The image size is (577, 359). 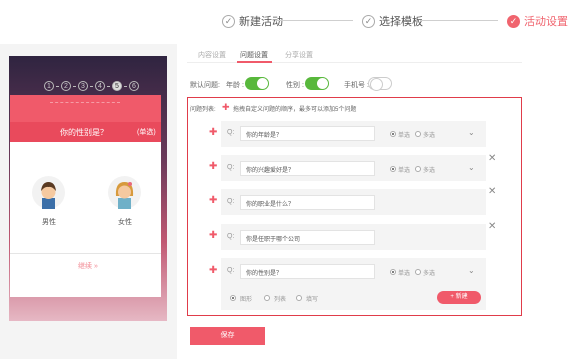 I want to click on card-body, so click(x=85, y=219).